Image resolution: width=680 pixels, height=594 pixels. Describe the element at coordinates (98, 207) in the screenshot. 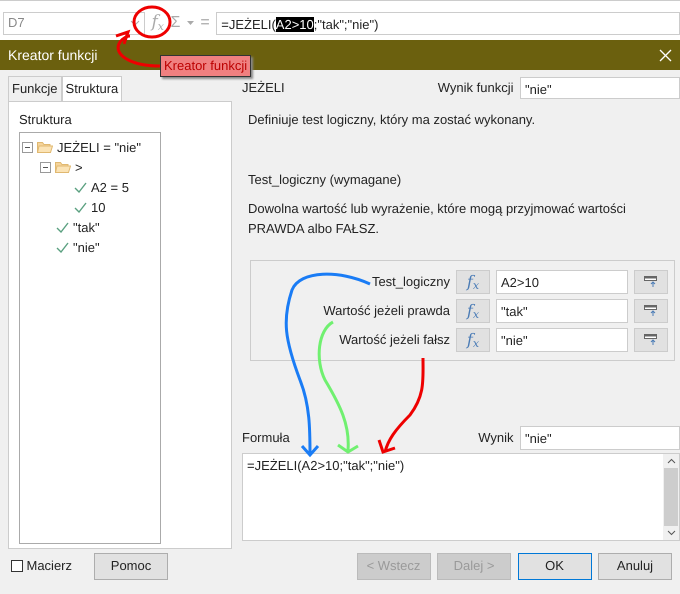

I see `tree-item: 10` at that location.